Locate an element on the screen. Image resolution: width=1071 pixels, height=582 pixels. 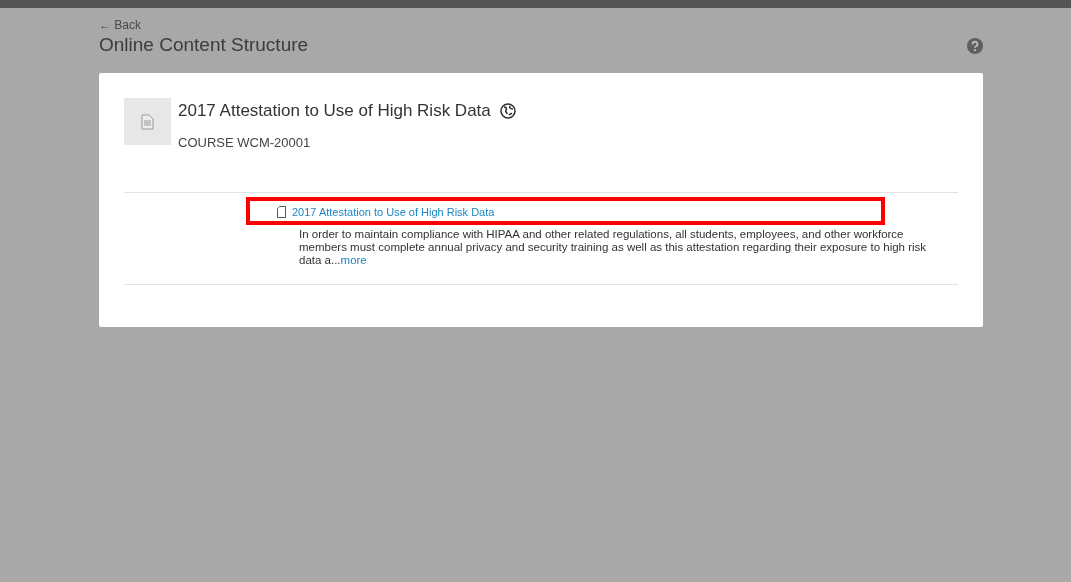
back-link: ← Back is located at coordinates (120, 25).